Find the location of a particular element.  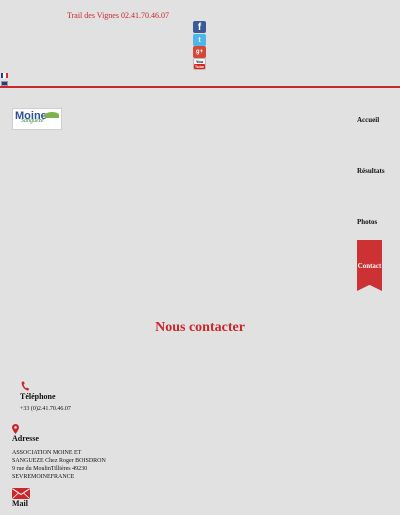

nav-accueil: Accueil is located at coordinates (368, 120).